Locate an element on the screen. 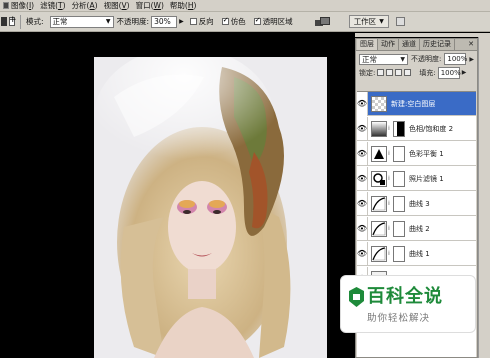 This screenshot has width=490, height=358. menu-filter: 滤镜(T) is located at coordinates (54, 6).